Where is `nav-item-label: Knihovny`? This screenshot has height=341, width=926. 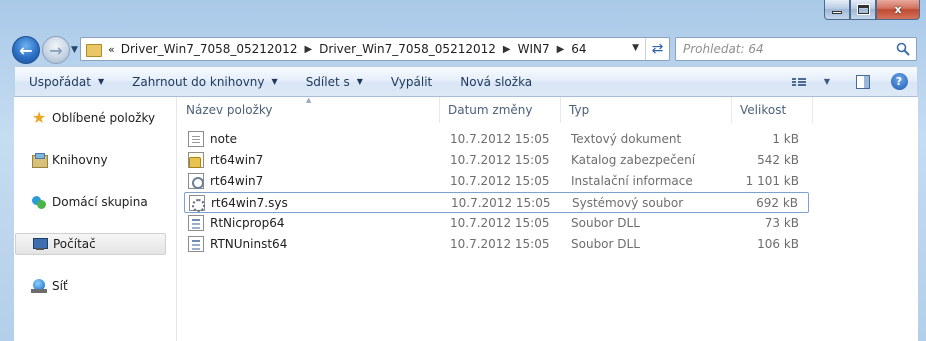
nav-item-label: Knihovny is located at coordinates (80, 160).